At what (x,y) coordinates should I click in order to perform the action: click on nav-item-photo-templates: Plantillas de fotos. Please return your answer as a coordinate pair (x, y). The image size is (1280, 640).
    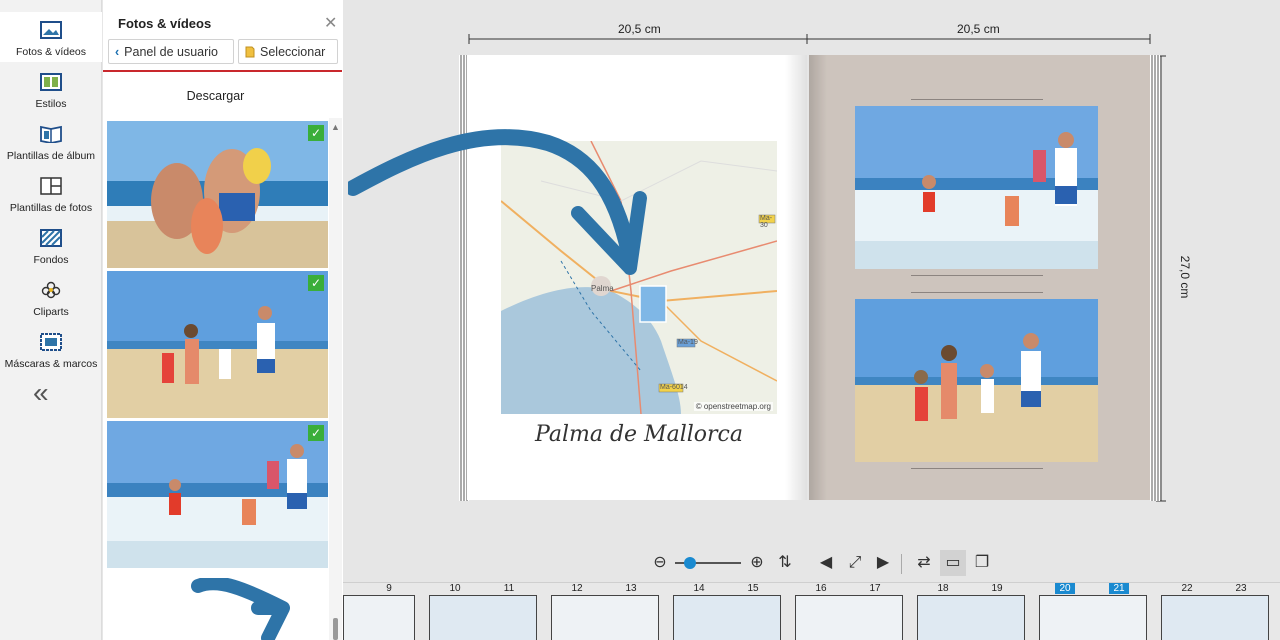
    Looking at the image, I should click on (51, 193).